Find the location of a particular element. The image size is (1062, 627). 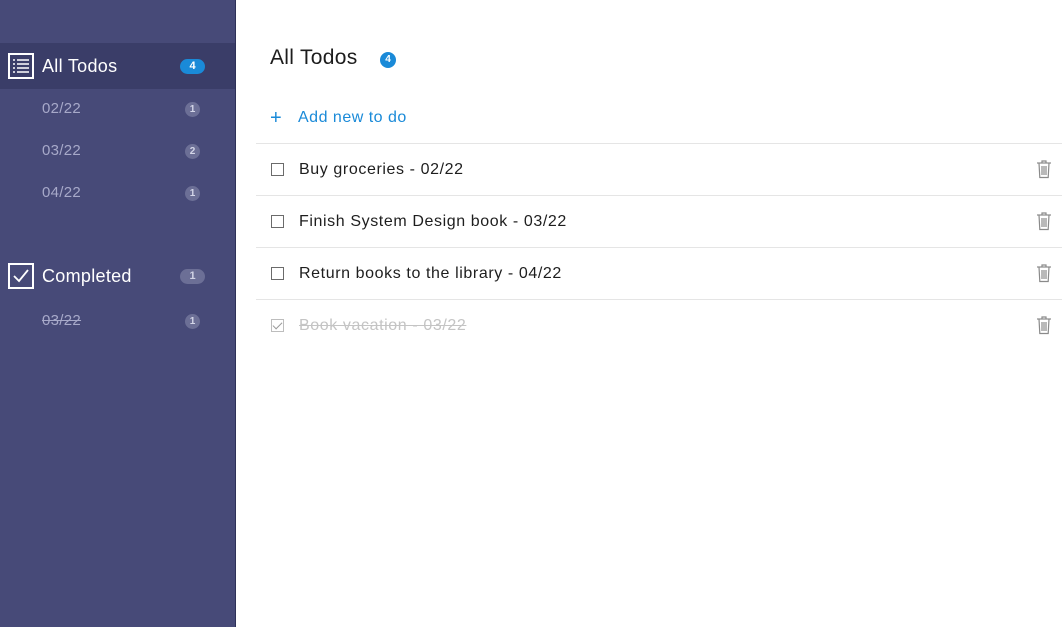

todo-row-completed: Book vacation - 03/22 is located at coordinates (659, 325).